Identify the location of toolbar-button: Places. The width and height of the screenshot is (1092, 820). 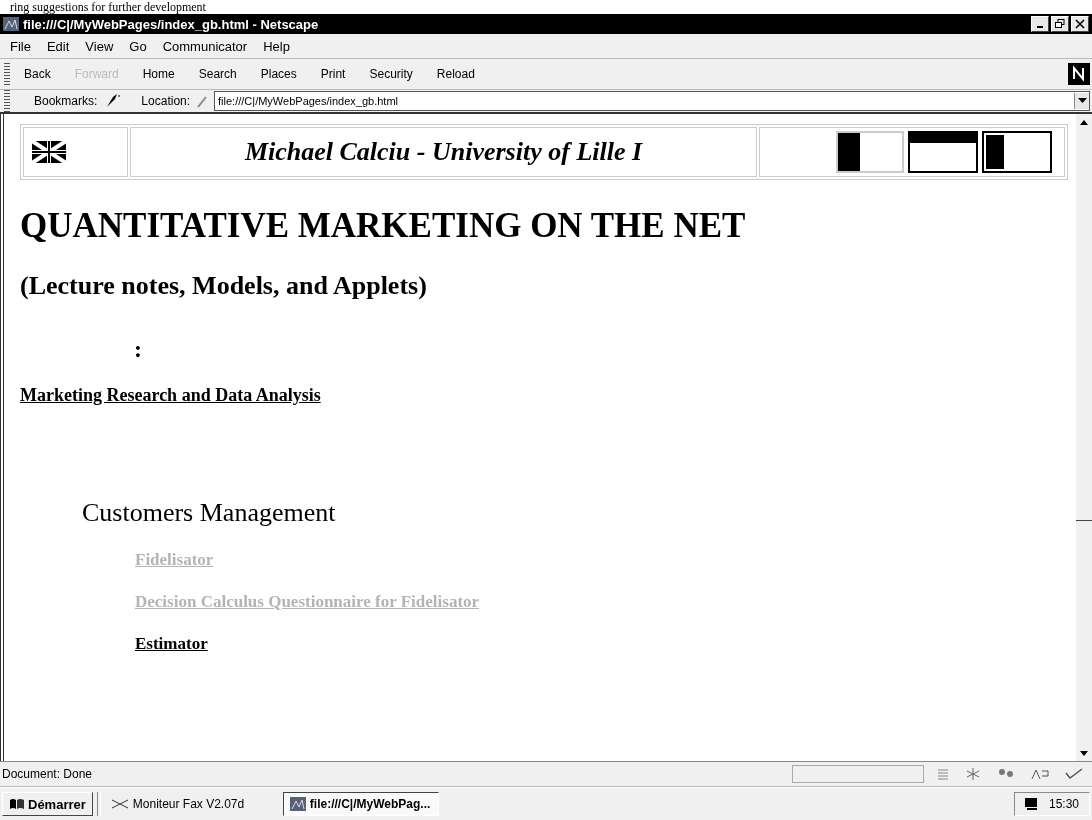
(278, 74).